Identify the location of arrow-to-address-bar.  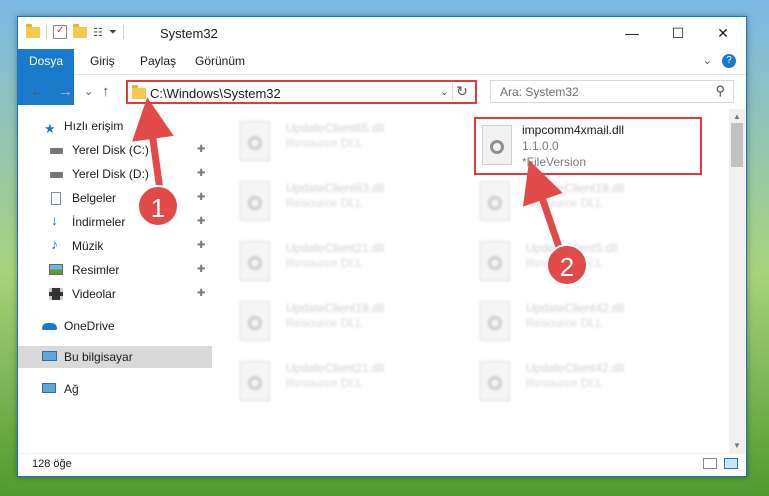
(153, 144).